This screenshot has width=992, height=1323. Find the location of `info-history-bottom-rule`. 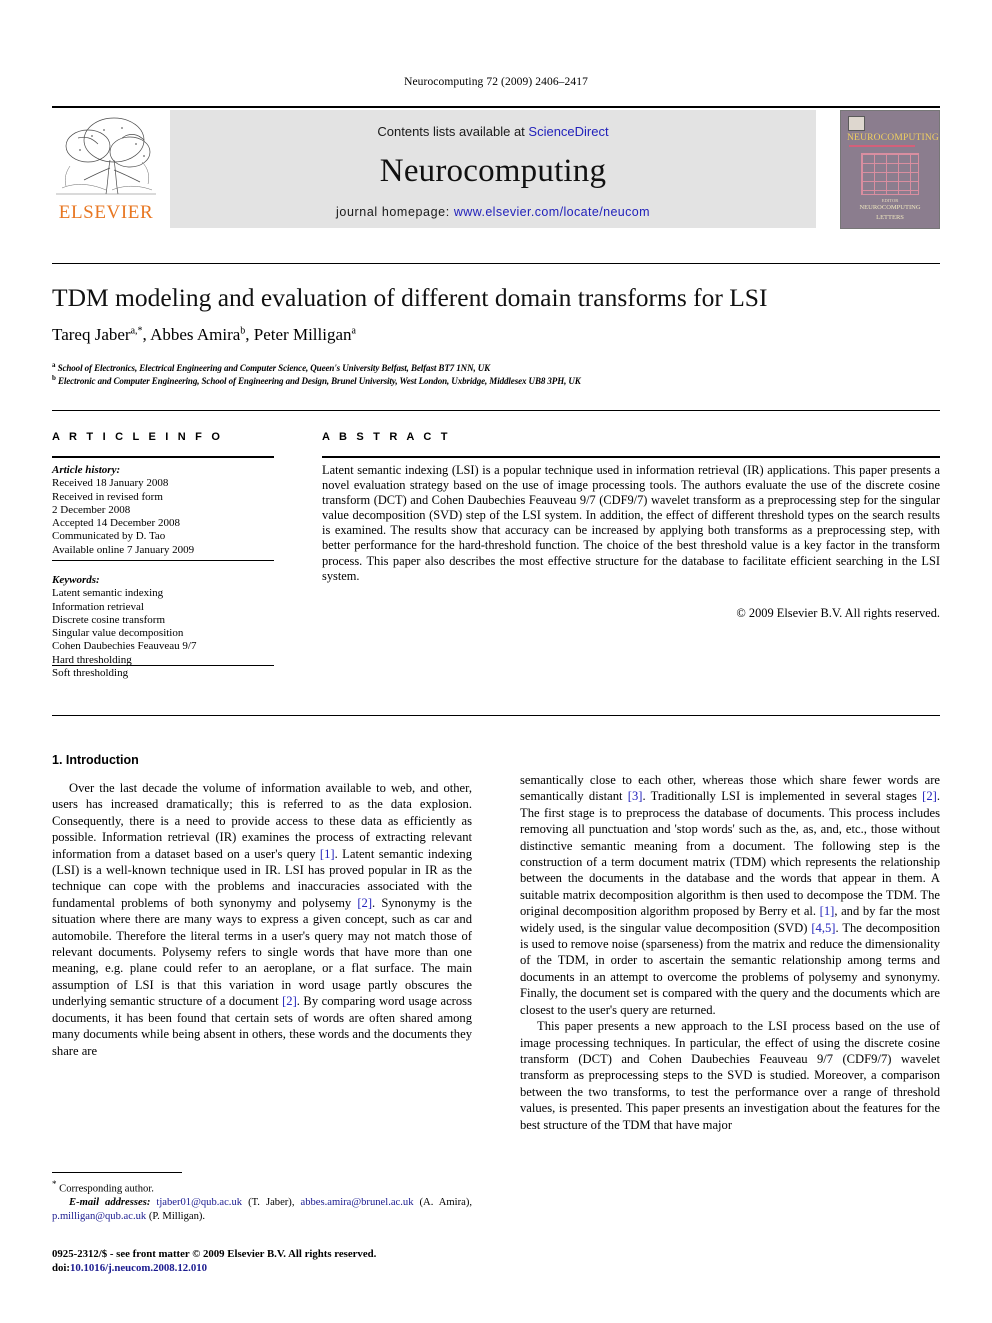

info-history-bottom-rule is located at coordinates (163, 560).